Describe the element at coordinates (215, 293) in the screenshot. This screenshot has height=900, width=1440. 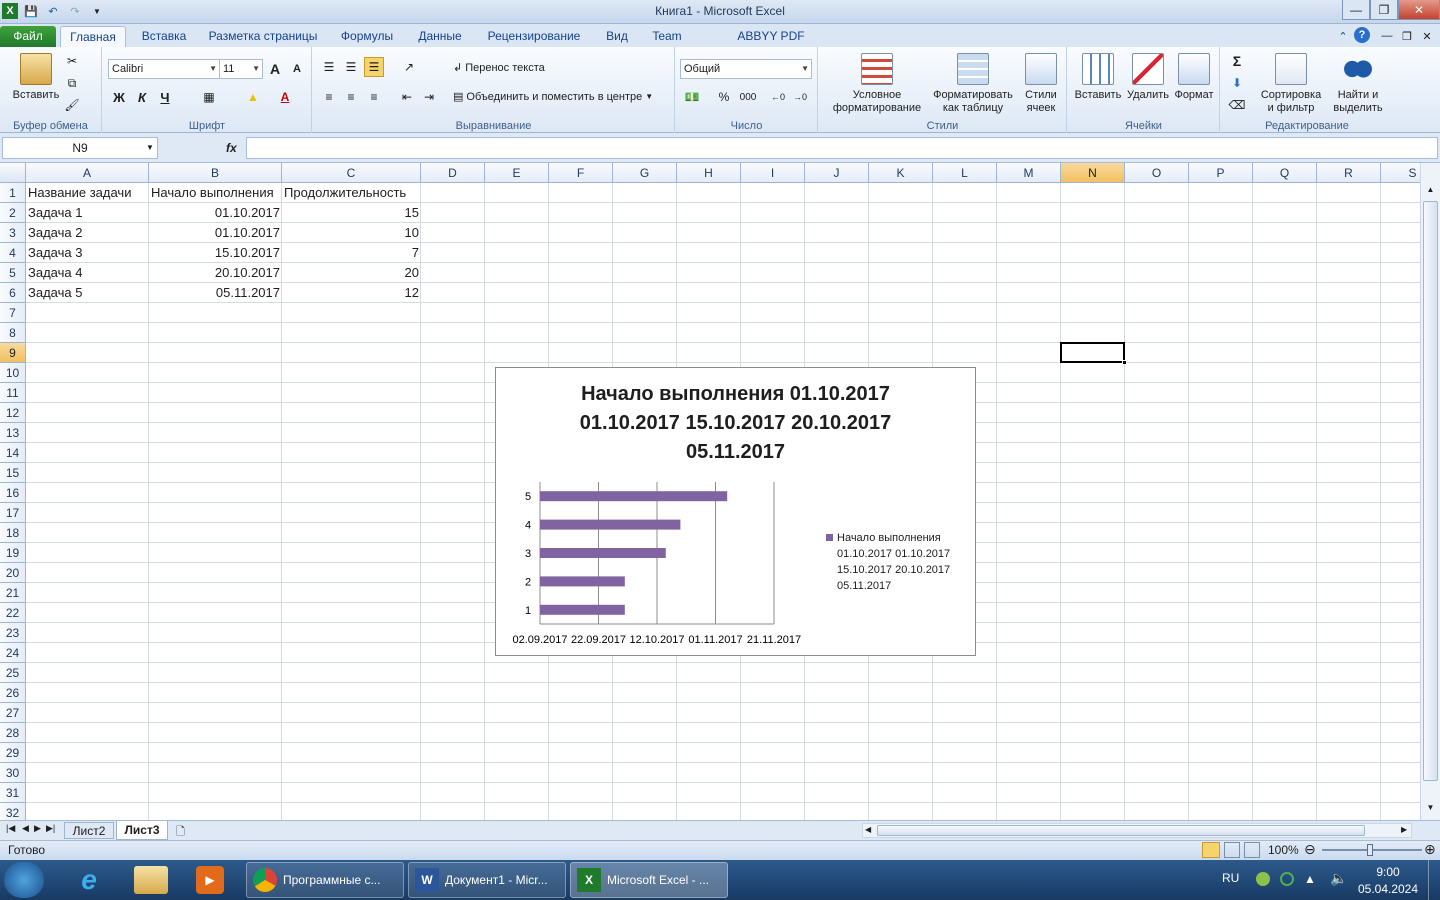
I see `cell-b6: 05.11.2017` at that location.